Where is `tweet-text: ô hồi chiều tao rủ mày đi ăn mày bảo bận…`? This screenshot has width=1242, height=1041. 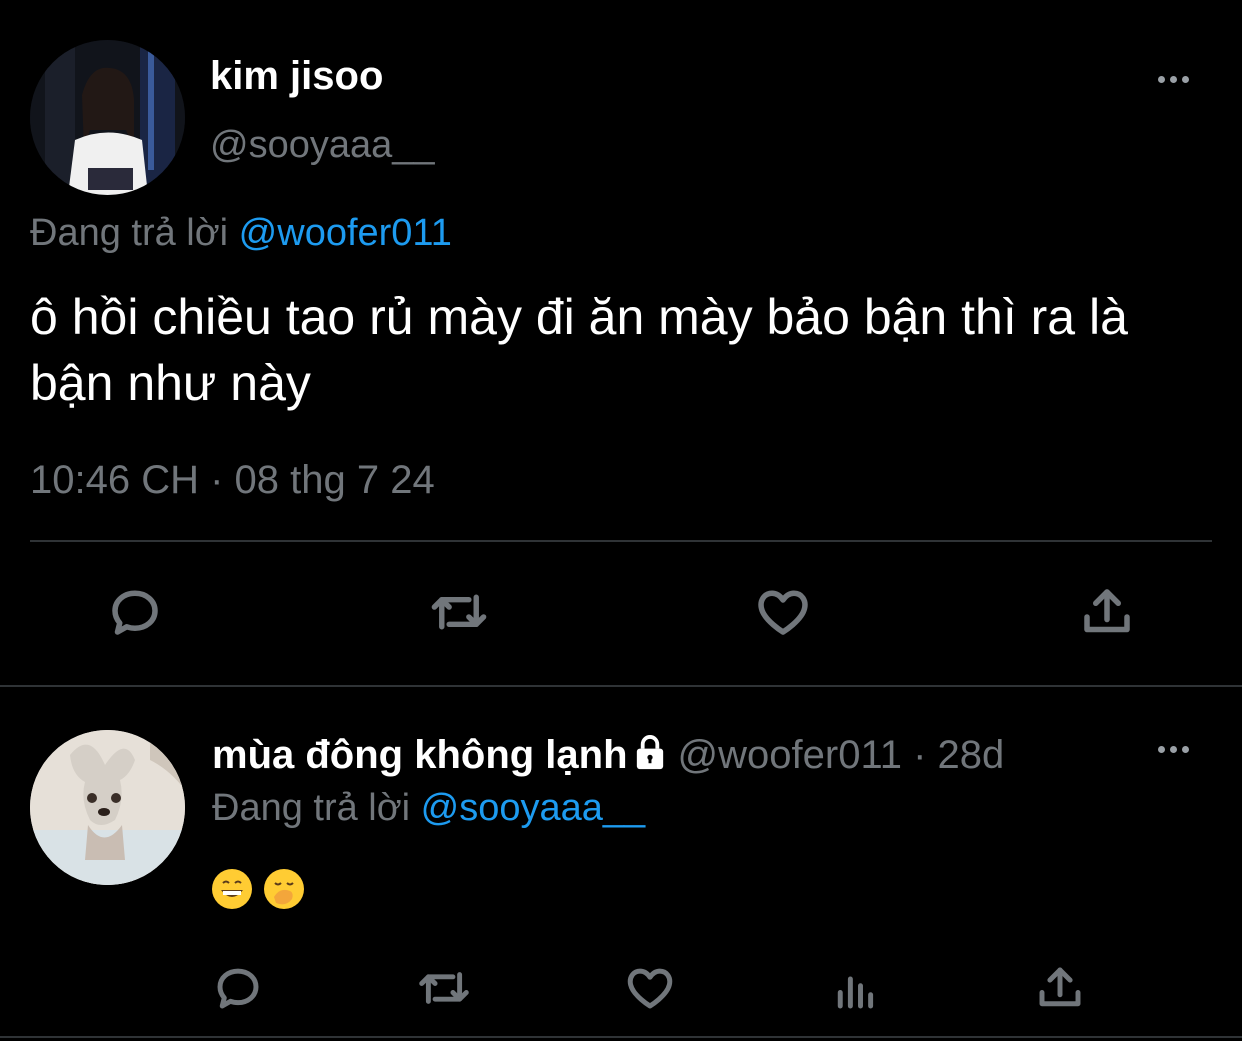
tweet-text: ô hồi chiều tao rủ mày đi ăn mày bảo bận… is located at coordinates (579, 350).